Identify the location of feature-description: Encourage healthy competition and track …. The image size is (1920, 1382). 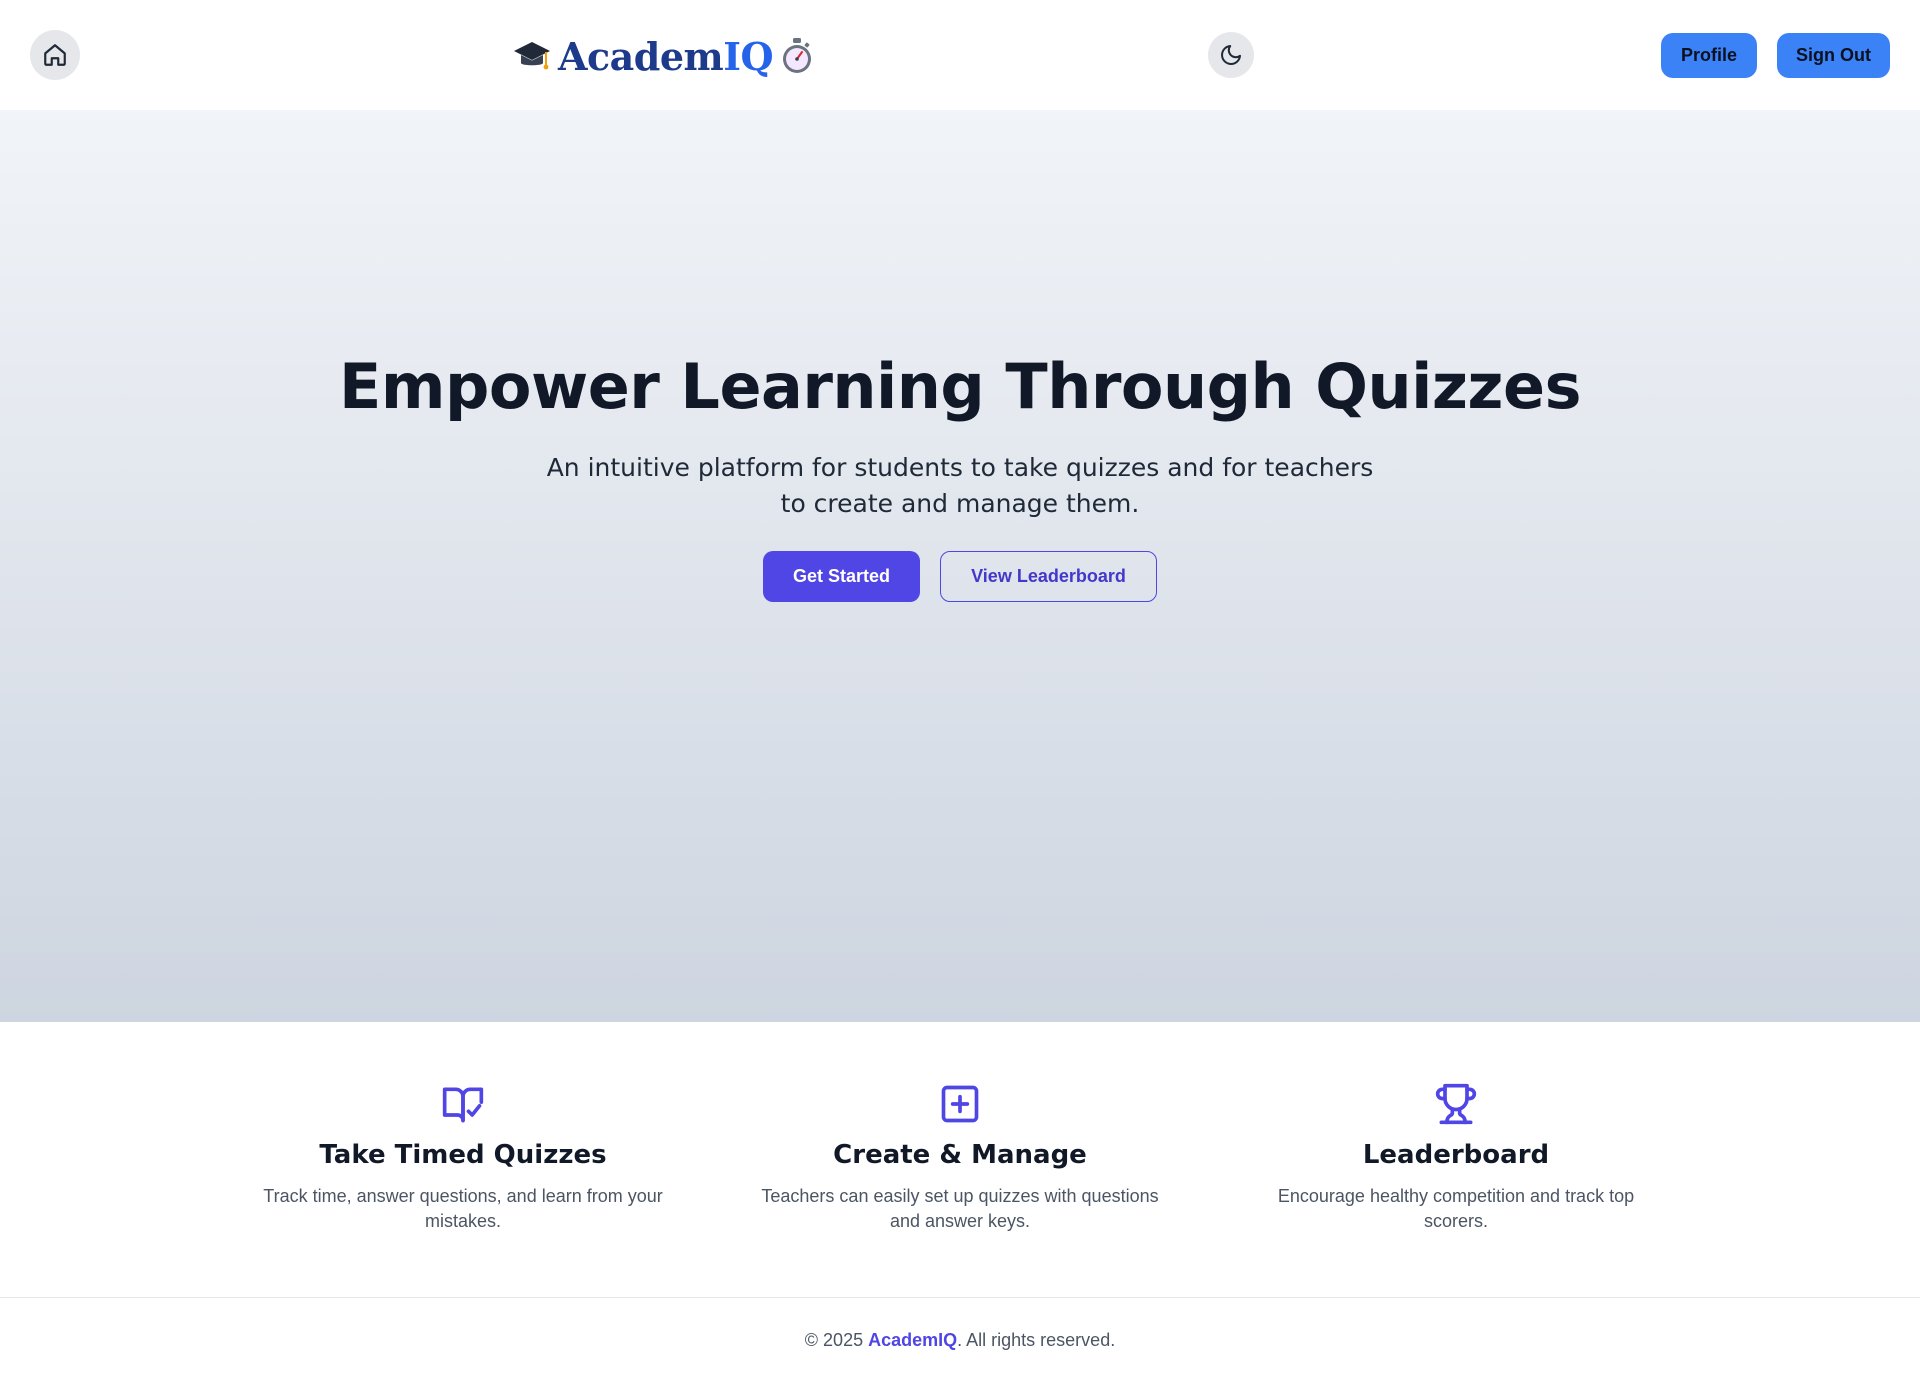
(1456, 1208).